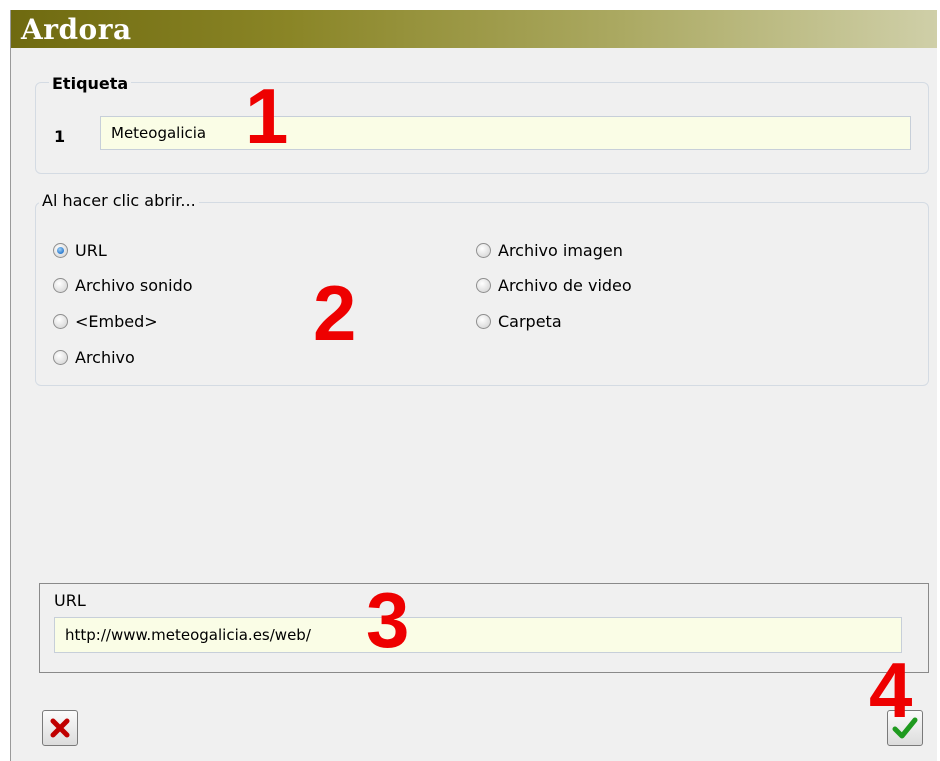  Describe the element at coordinates (90, 83) in the screenshot. I see `etiqueta-legend: Etiqueta` at that location.